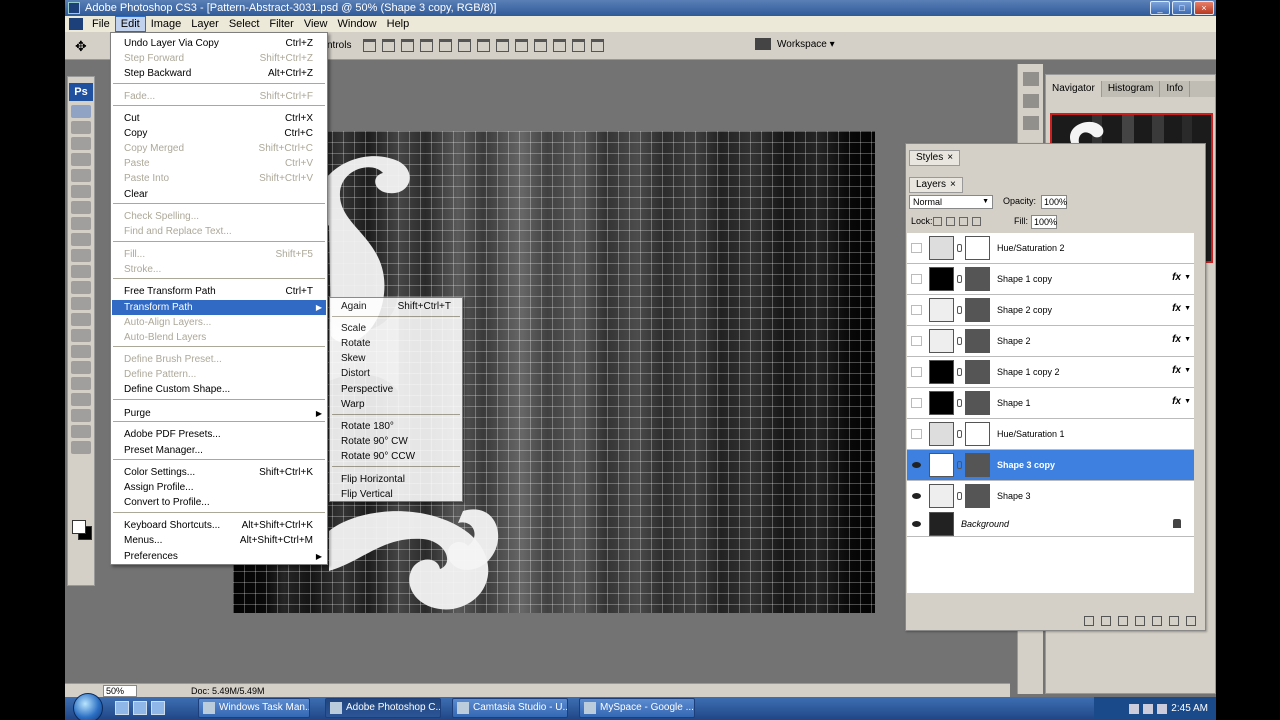 This screenshot has height=720, width=1280. I want to click on submenu-item-perspective: Perspective, so click(396, 389).